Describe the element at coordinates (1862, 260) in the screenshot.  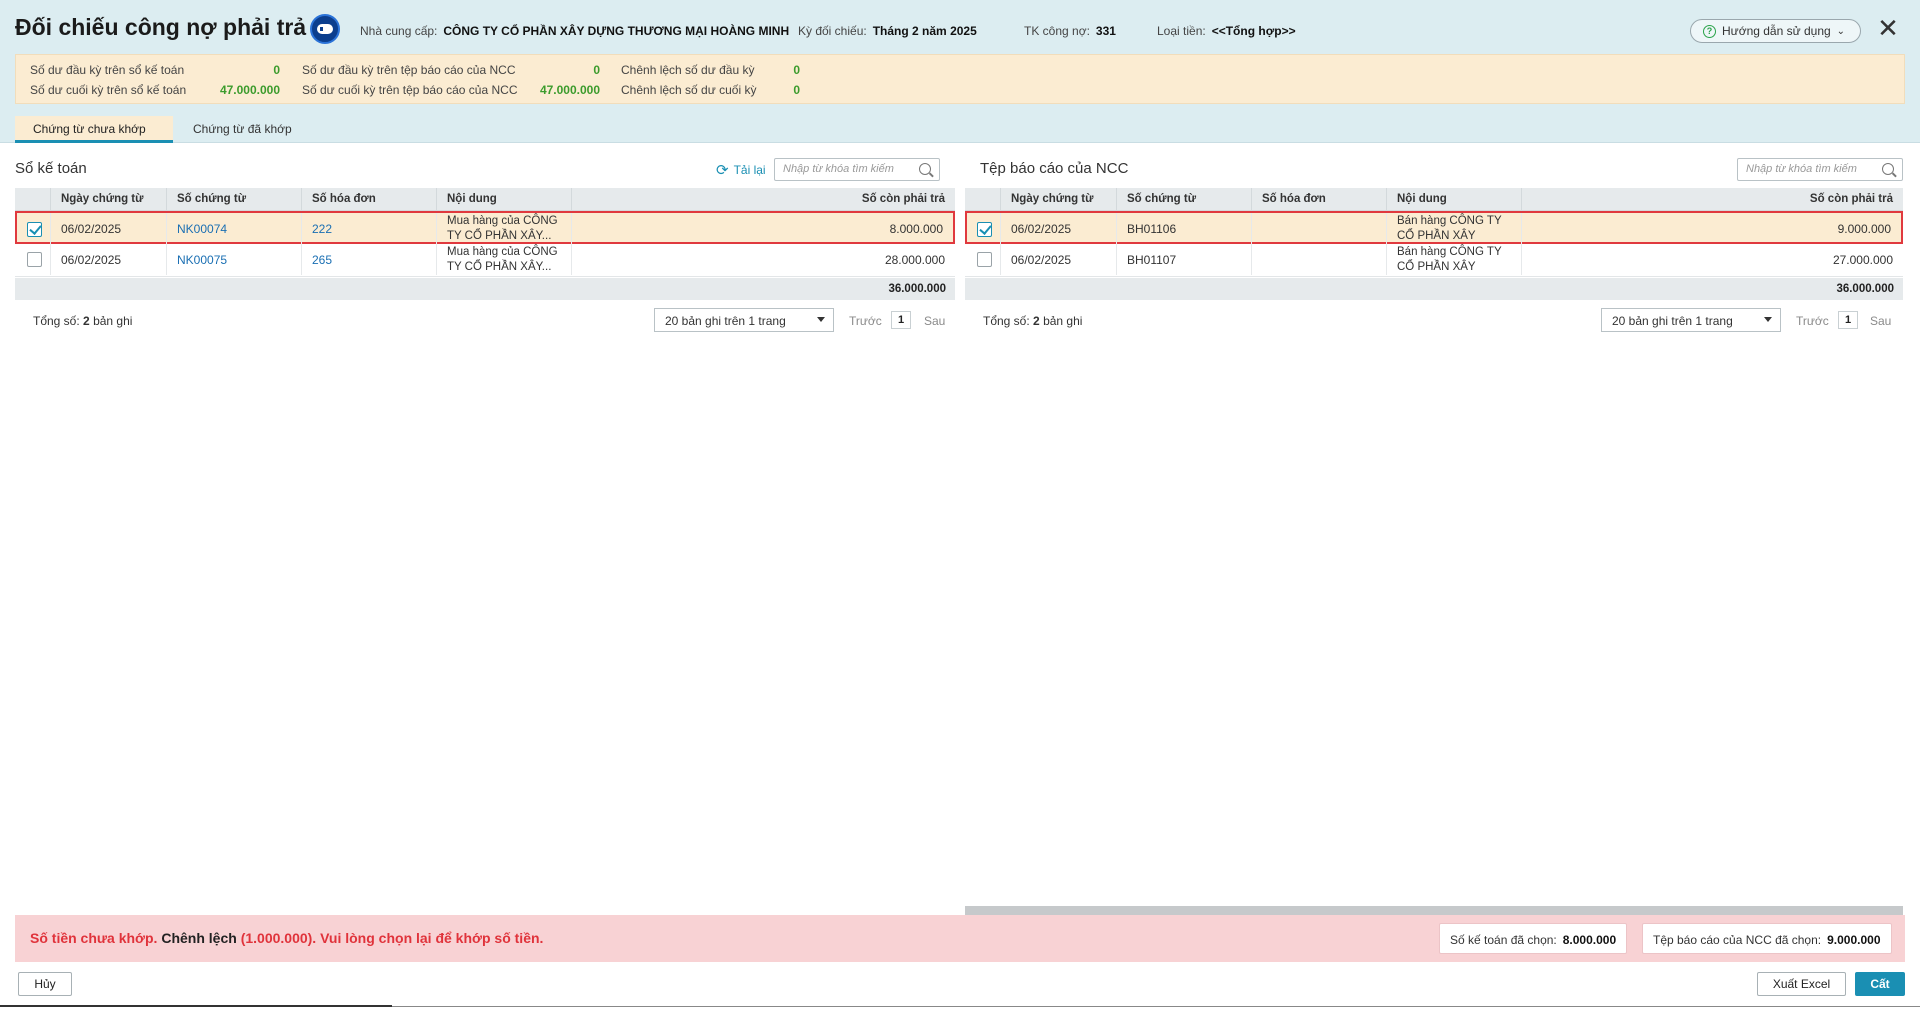
I see `amount-cell: 27.000.000` at that location.